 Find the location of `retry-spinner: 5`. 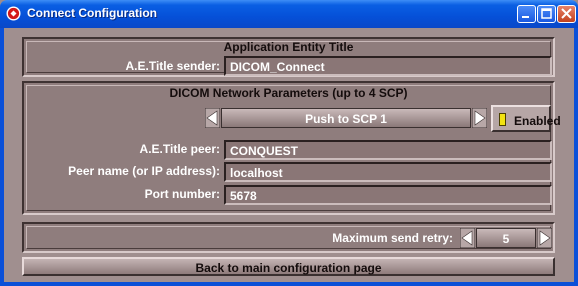

retry-spinner: 5 is located at coordinates (507, 238).